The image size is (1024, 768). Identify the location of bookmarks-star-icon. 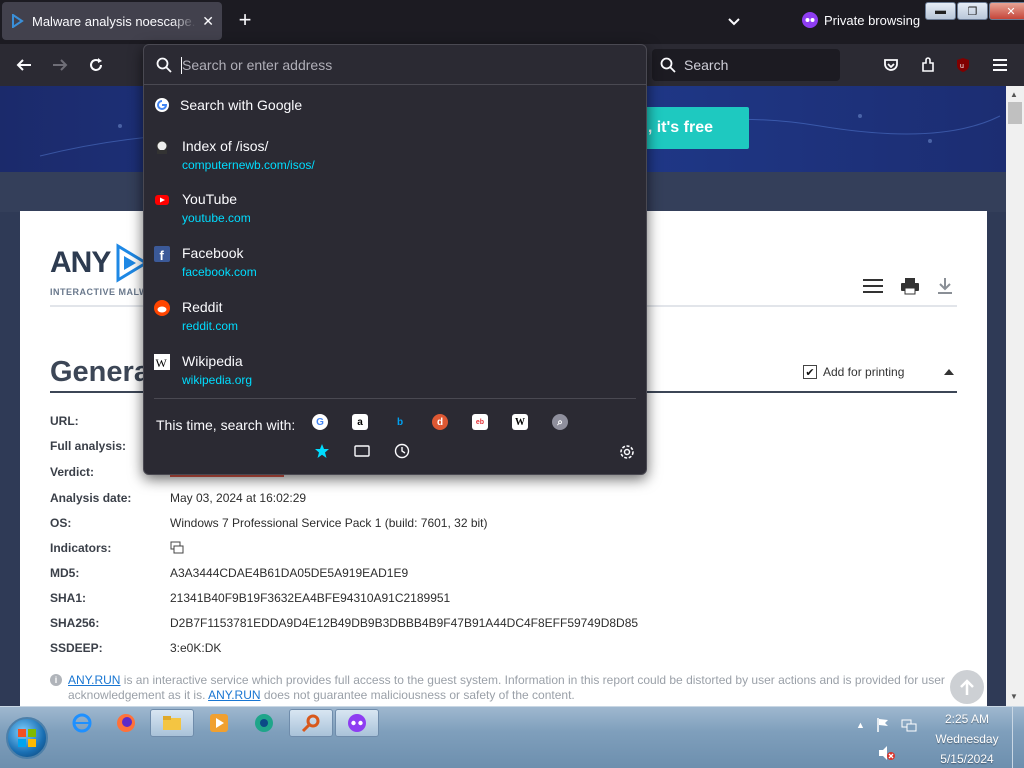
(322, 451).